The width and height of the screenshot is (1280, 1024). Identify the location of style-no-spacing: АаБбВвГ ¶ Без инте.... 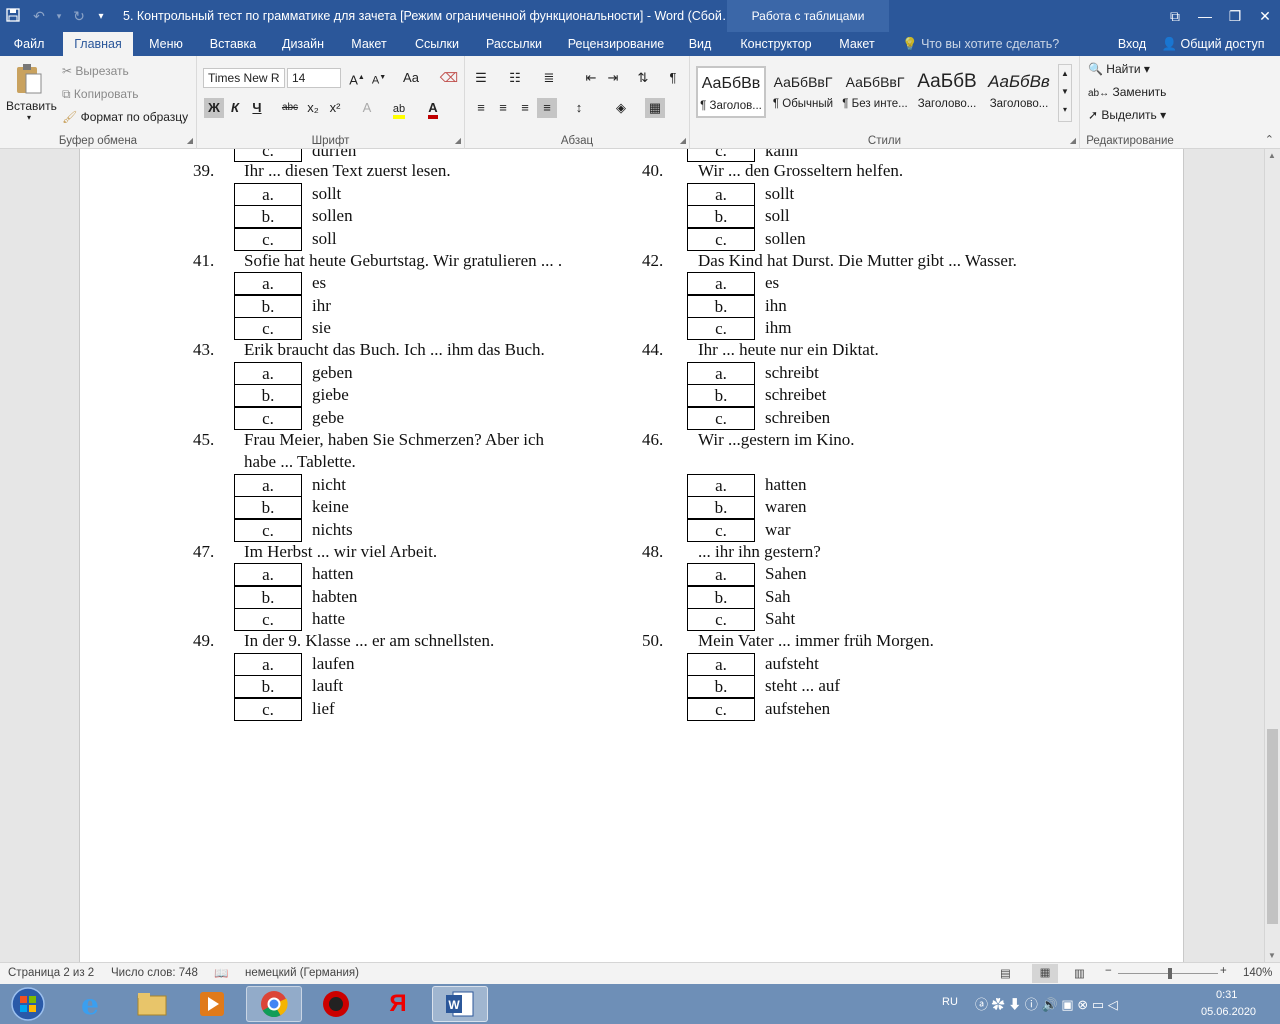
(875, 92).